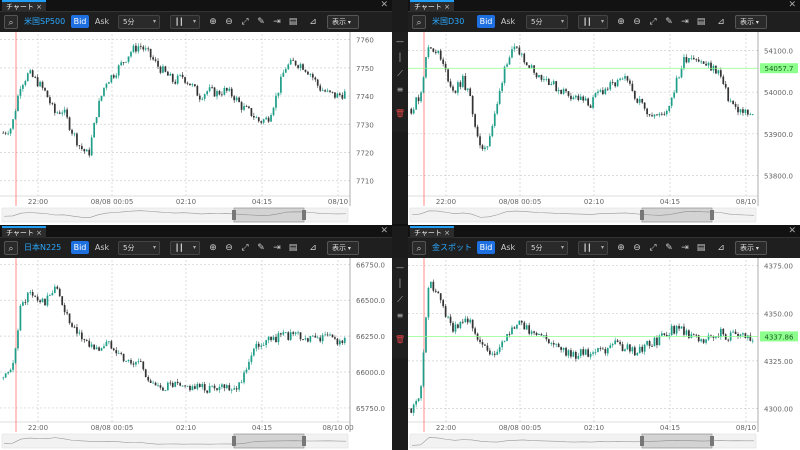  I want to click on symbol-name: 日本N225, so click(42, 248).